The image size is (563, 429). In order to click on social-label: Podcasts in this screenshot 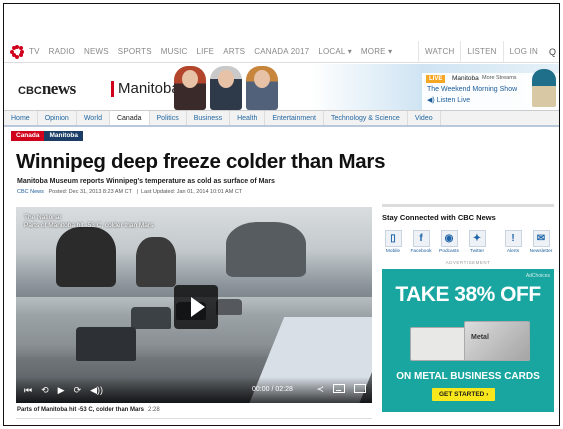, I will do `click(449, 251)`.